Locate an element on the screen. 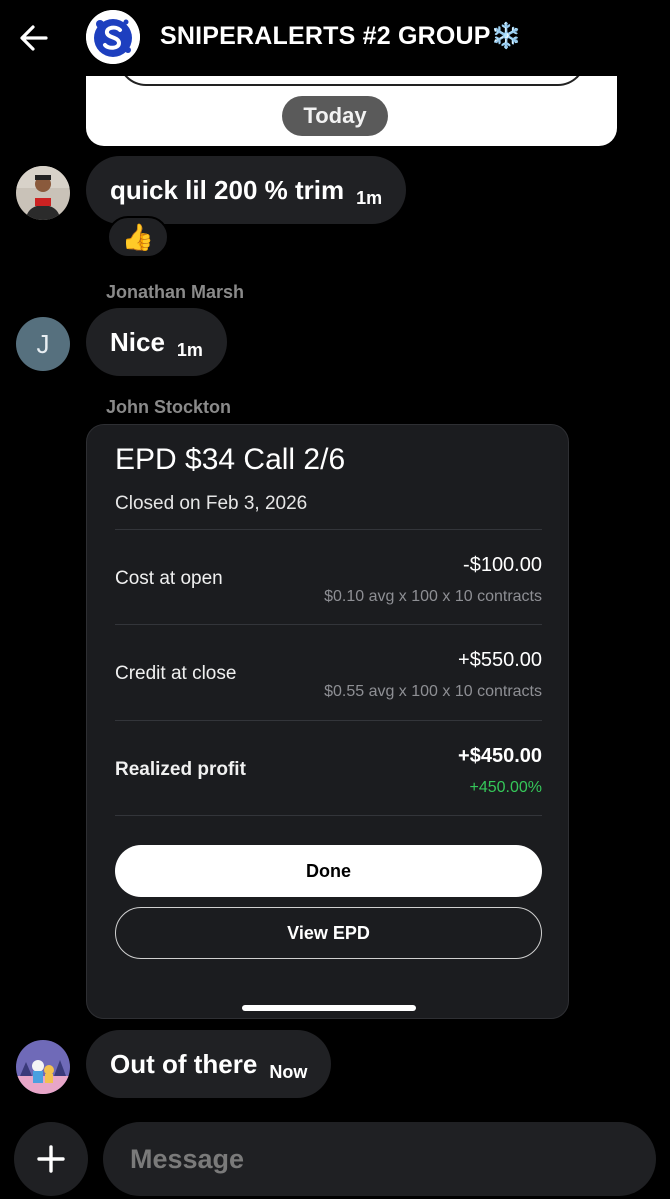 The width and height of the screenshot is (670, 1199). back-arrow-icon is located at coordinates (34, 38).